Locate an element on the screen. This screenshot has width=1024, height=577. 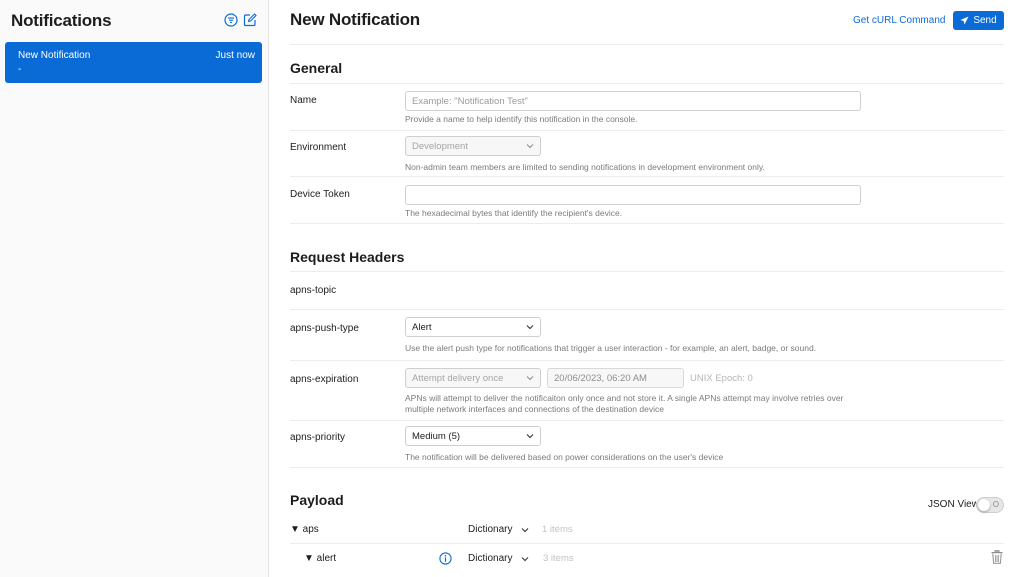
payload-type-select-alert: Dictionary is located at coordinates (498, 558).